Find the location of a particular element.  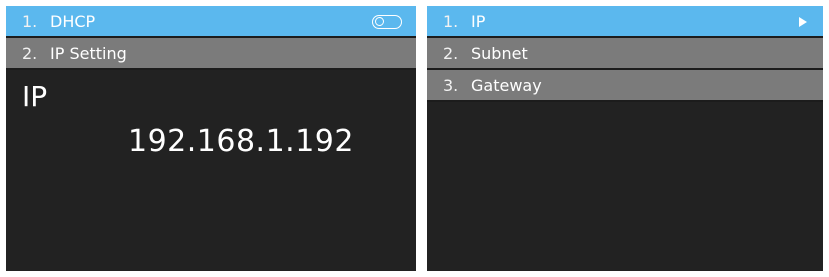

field-title: IP is located at coordinates (35, 96).